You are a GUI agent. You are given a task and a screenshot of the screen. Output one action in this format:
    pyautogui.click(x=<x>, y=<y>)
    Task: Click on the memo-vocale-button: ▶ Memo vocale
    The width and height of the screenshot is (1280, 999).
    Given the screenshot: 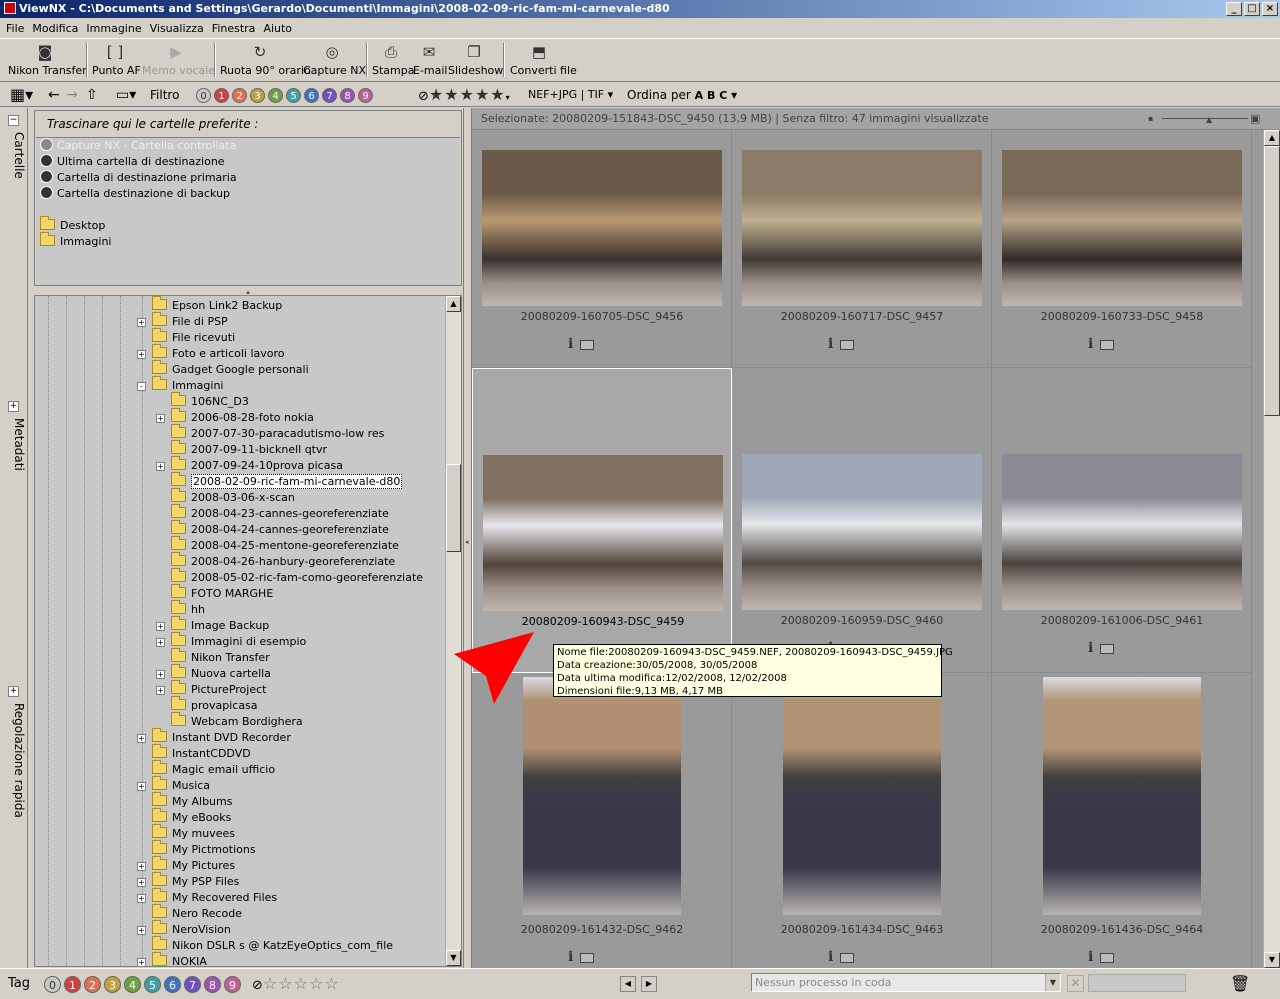 What is the action you would take?
    pyautogui.click(x=178, y=61)
    